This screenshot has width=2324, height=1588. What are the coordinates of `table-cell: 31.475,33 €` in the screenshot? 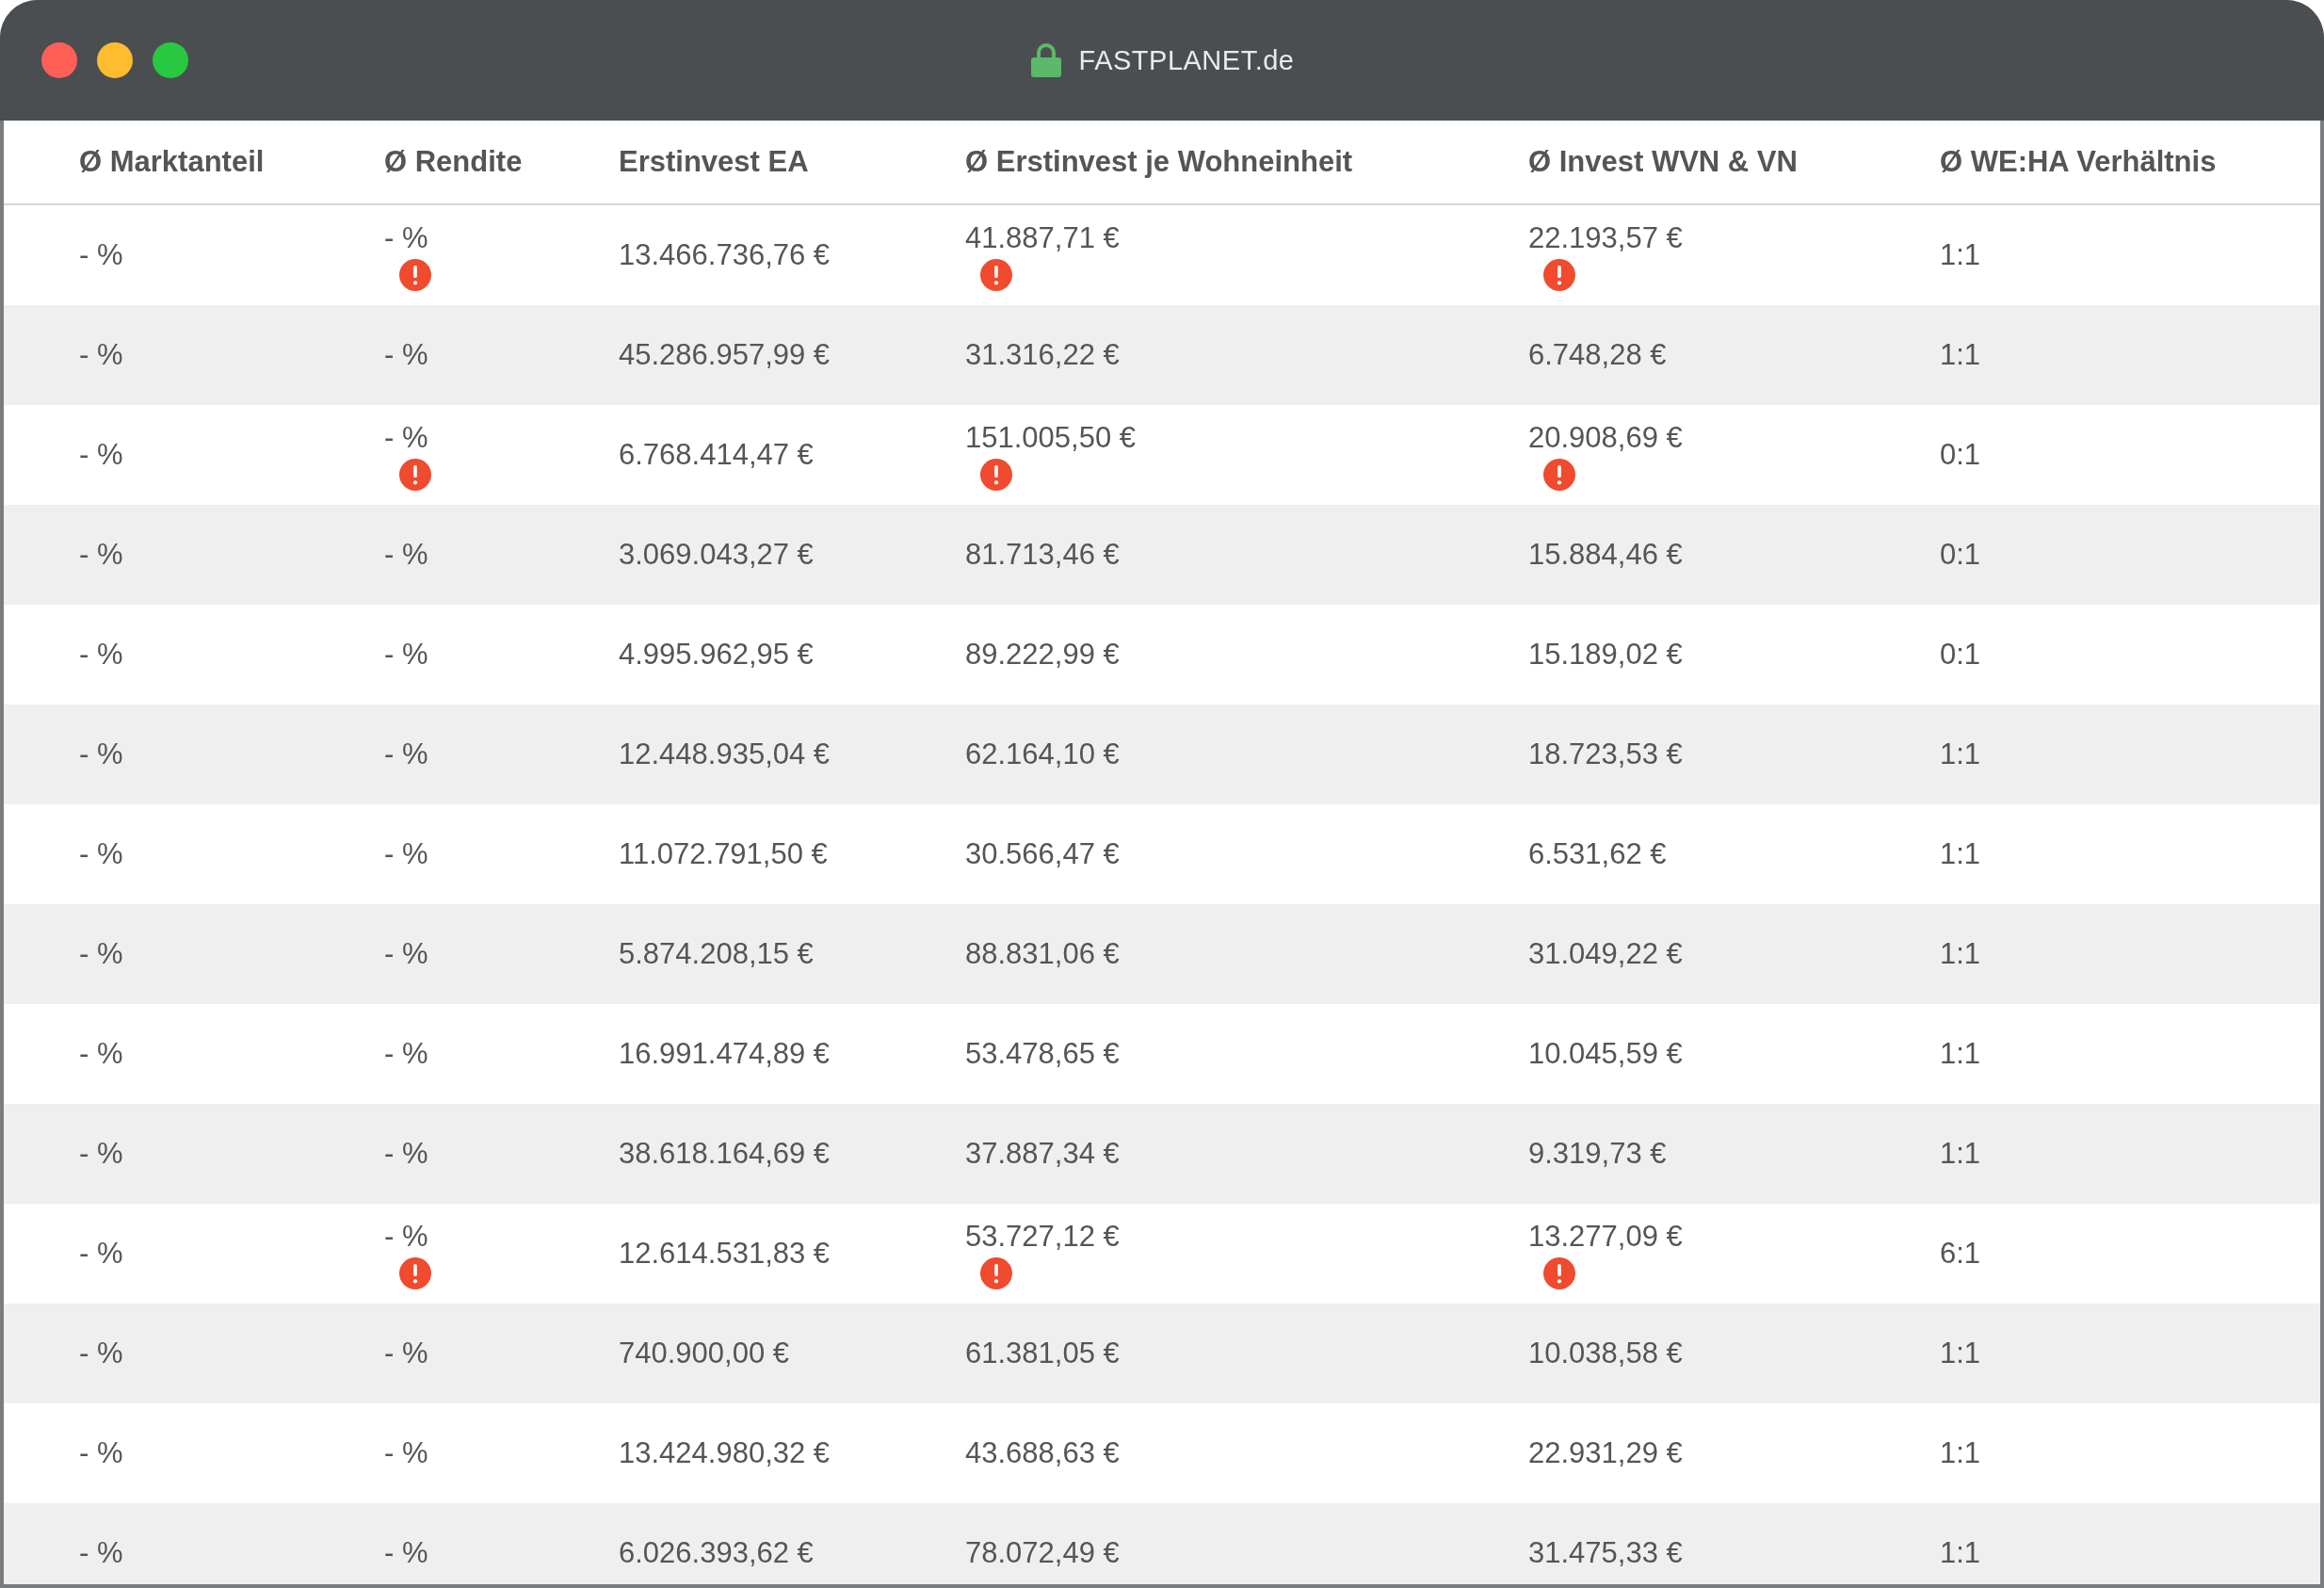 It's located at (1605, 1553).